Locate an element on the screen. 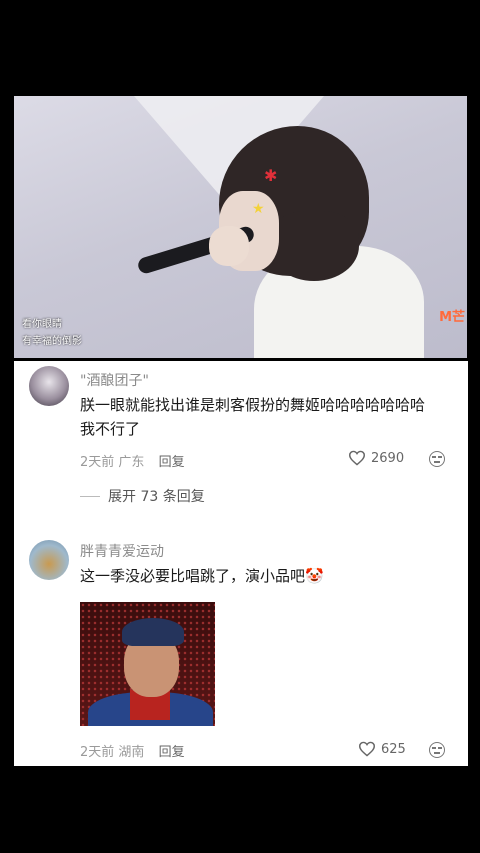  comment-text-line-2: 我不行了 is located at coordinates (110, 429).